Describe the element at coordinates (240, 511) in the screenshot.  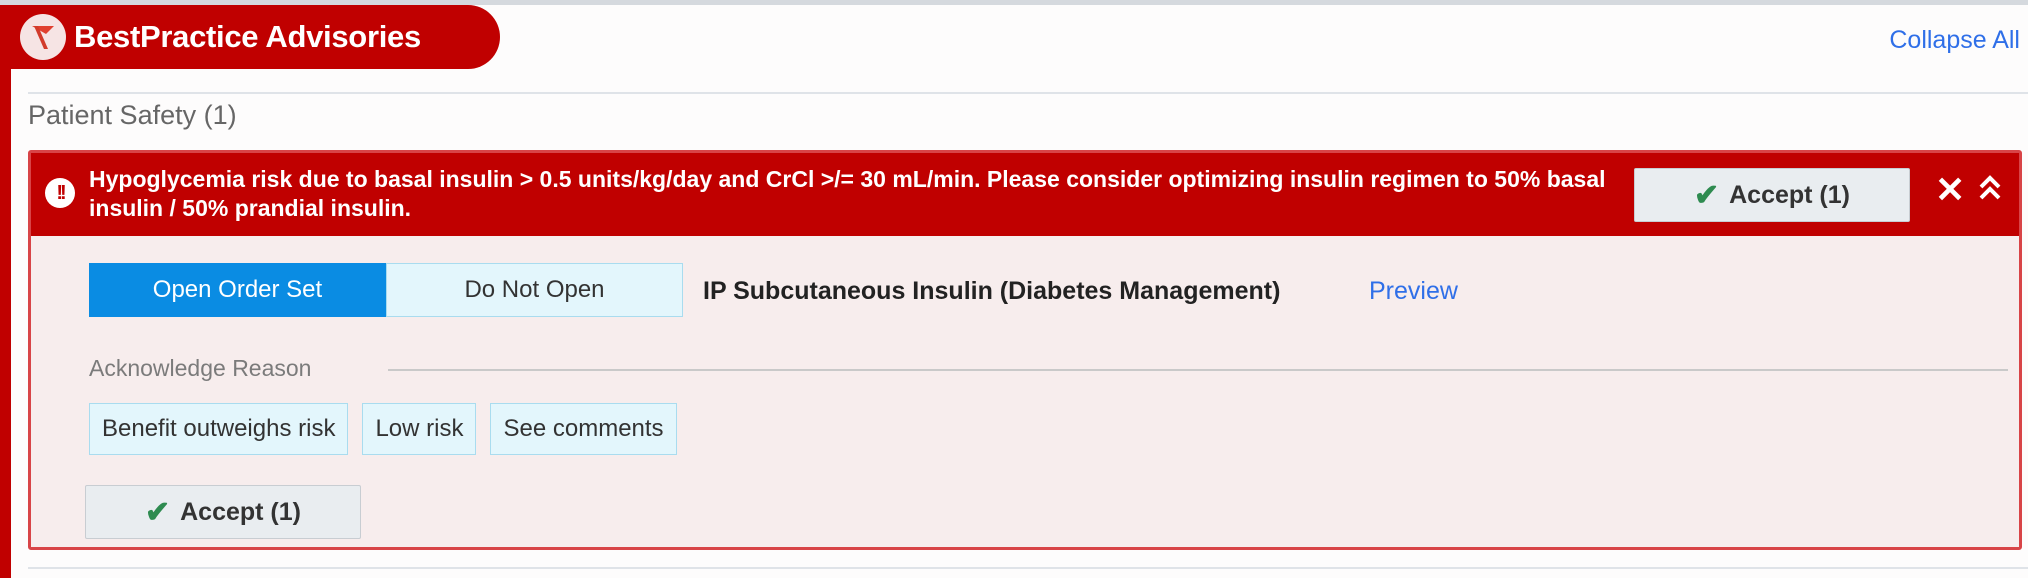
I see `accept-bottom-label: Accept (1)` at that location.